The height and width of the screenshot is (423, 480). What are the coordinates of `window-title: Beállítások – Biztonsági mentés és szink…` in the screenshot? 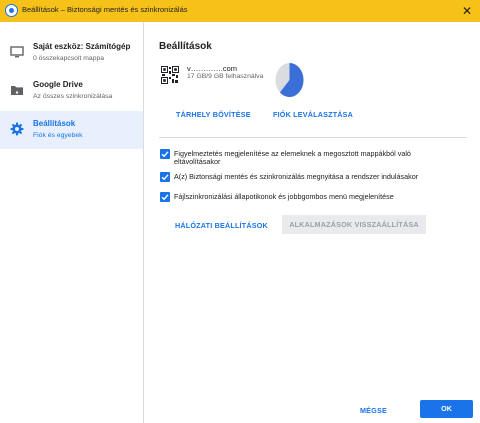 It's located at (105, 9).